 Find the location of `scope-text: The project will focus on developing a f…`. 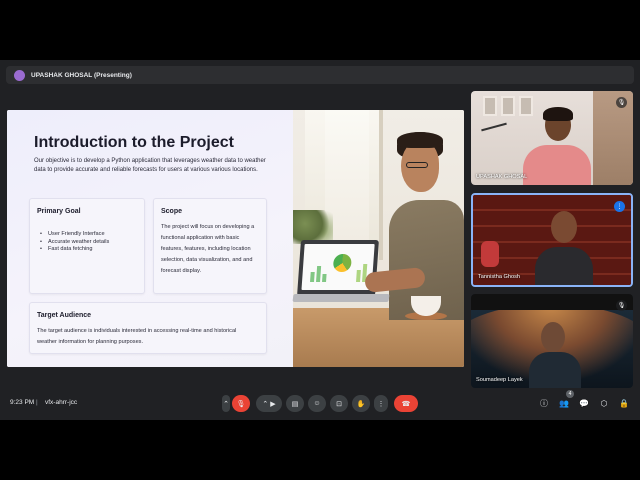

scope-text: The project will focus on developing a f… is located at coordinates (208, 249).